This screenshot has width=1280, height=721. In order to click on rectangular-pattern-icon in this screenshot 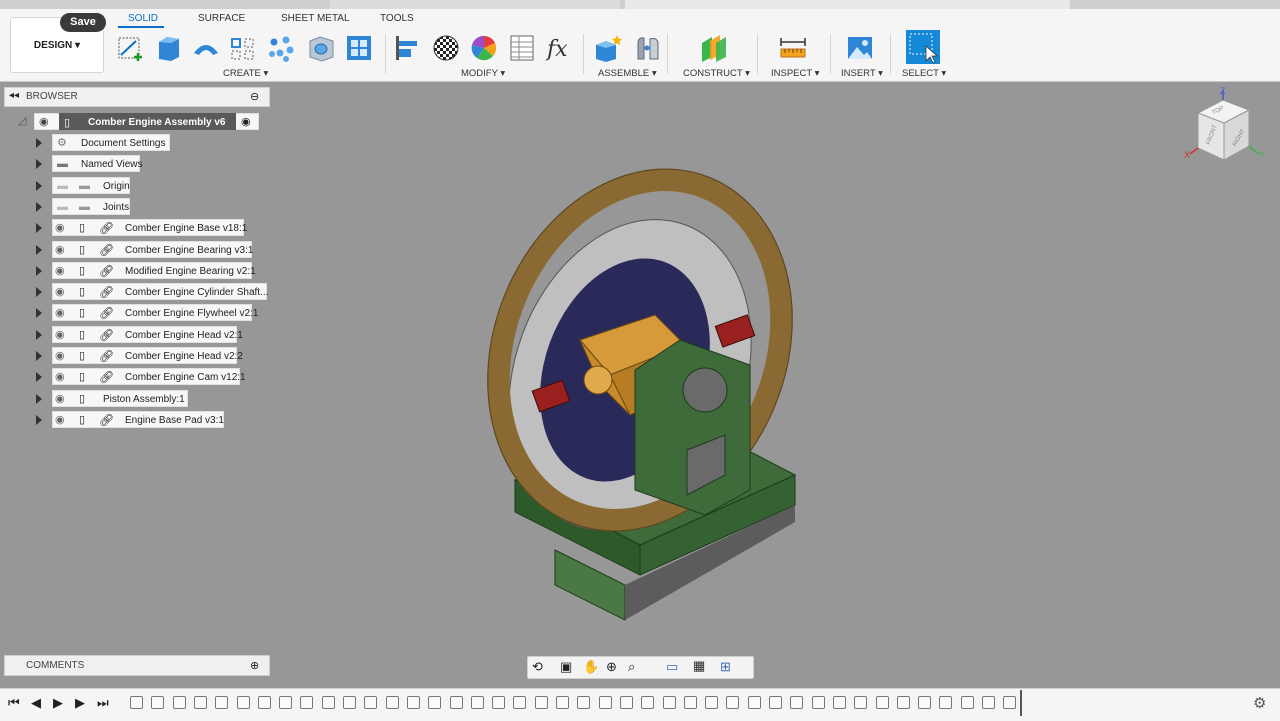, I will do `click(243, 48)`.